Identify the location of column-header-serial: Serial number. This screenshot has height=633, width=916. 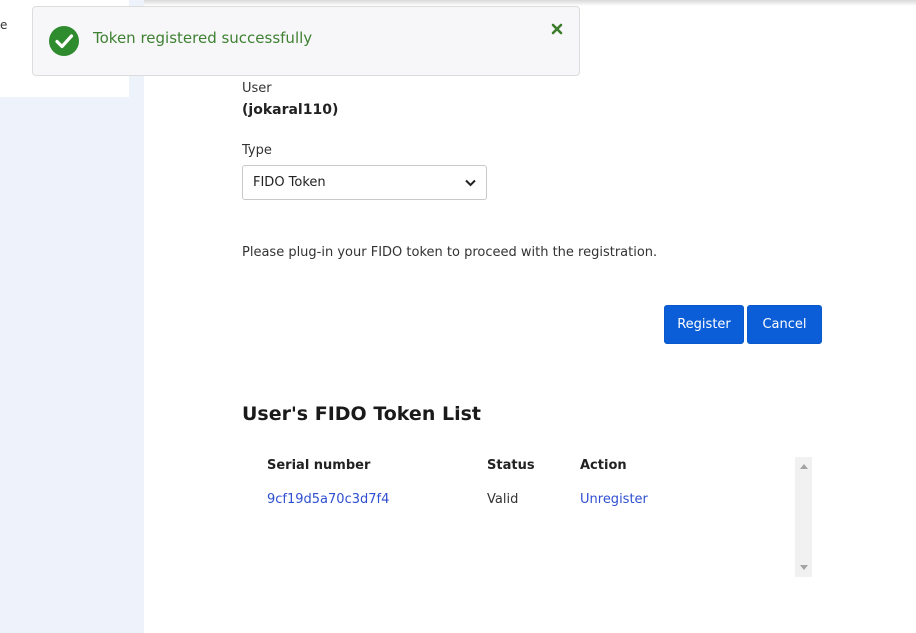
(319, 465).